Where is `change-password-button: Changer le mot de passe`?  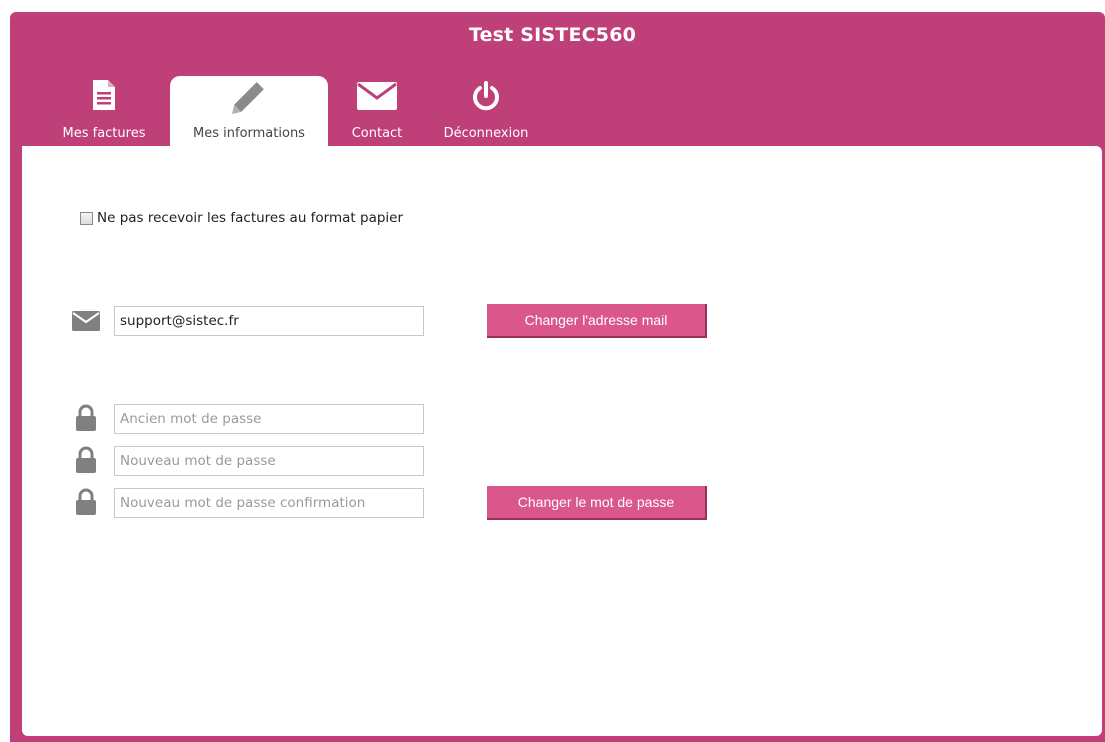 change-password-button: Changer le mot de passe is located at coordinates (597, 503).